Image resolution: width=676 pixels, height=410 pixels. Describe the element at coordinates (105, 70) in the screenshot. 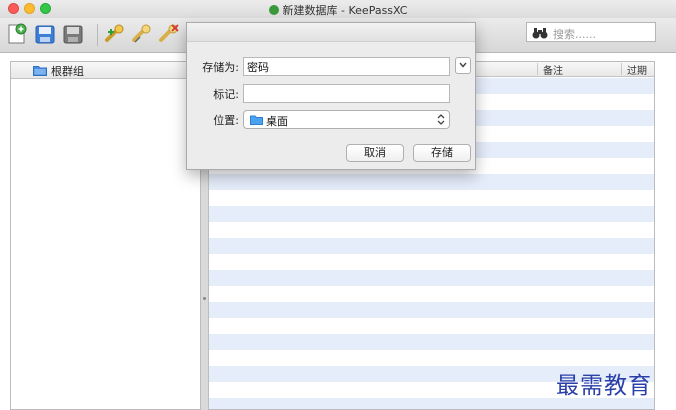

I see `group-root-row: 根群组` at that location.